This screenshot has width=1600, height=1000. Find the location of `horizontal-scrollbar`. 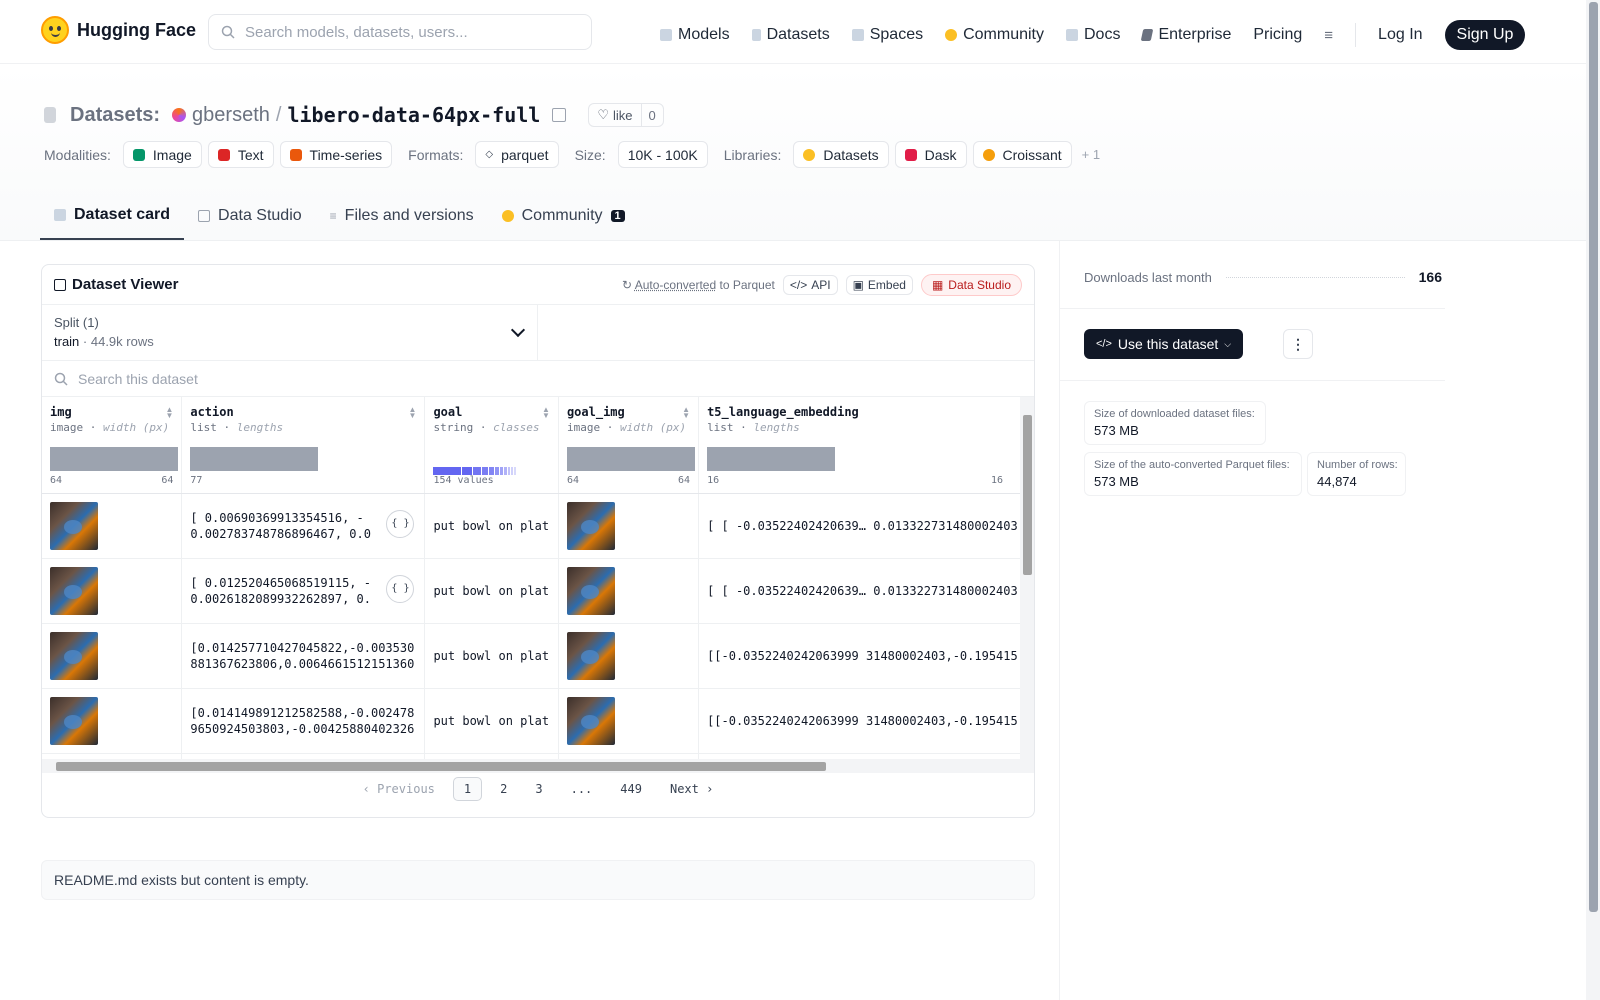

horizontal-scrollbar is located at coordinates (532, 766).